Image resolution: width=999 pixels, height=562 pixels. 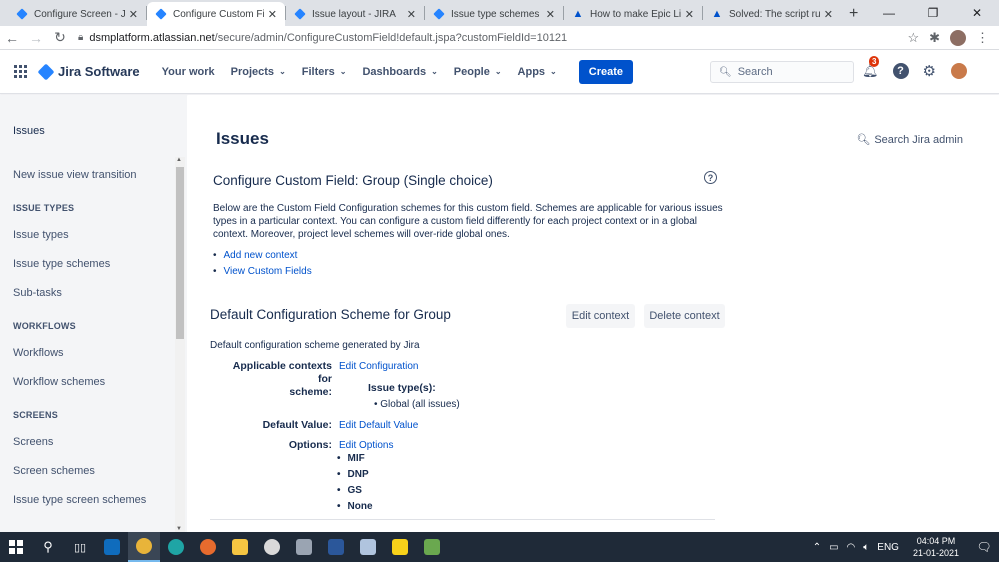 I want to click on windows-start-icon, so click(x=16, y=547).